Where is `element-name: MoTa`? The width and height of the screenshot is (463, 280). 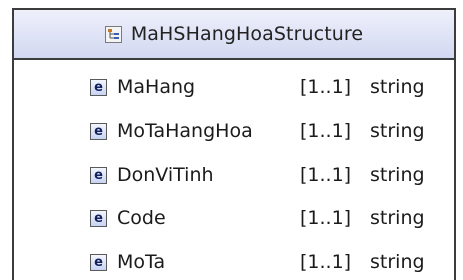
element-name: MoTa is located at coordinates (141, 262).